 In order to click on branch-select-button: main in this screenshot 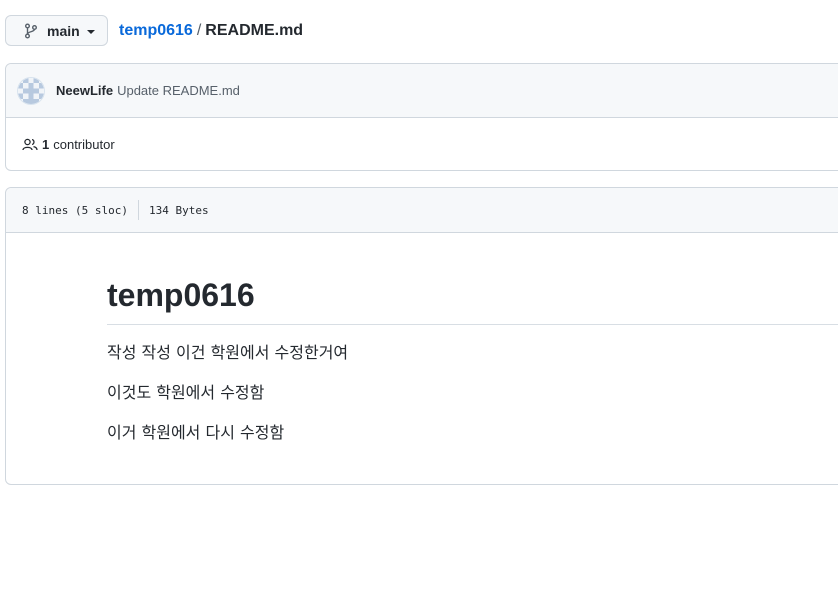, I will do `click(56, 30)`.